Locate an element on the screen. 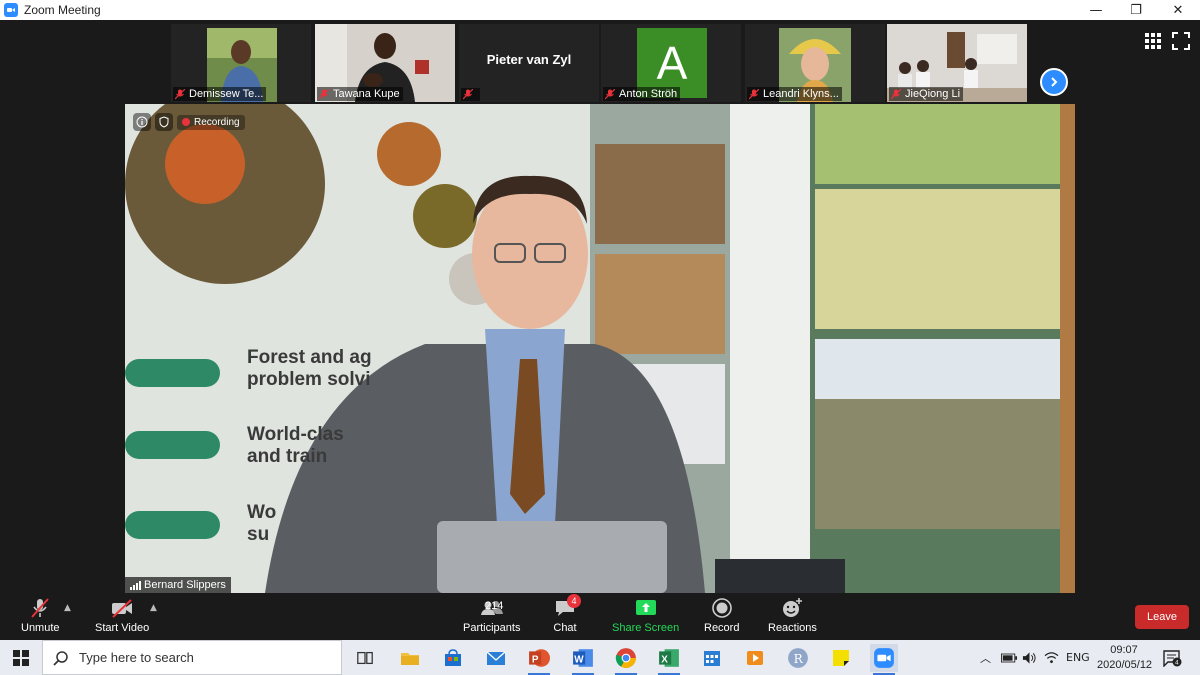 The width and height of the screenshot is (1200, 675). fullscreen-icon is located at coordinates (1181, 41).